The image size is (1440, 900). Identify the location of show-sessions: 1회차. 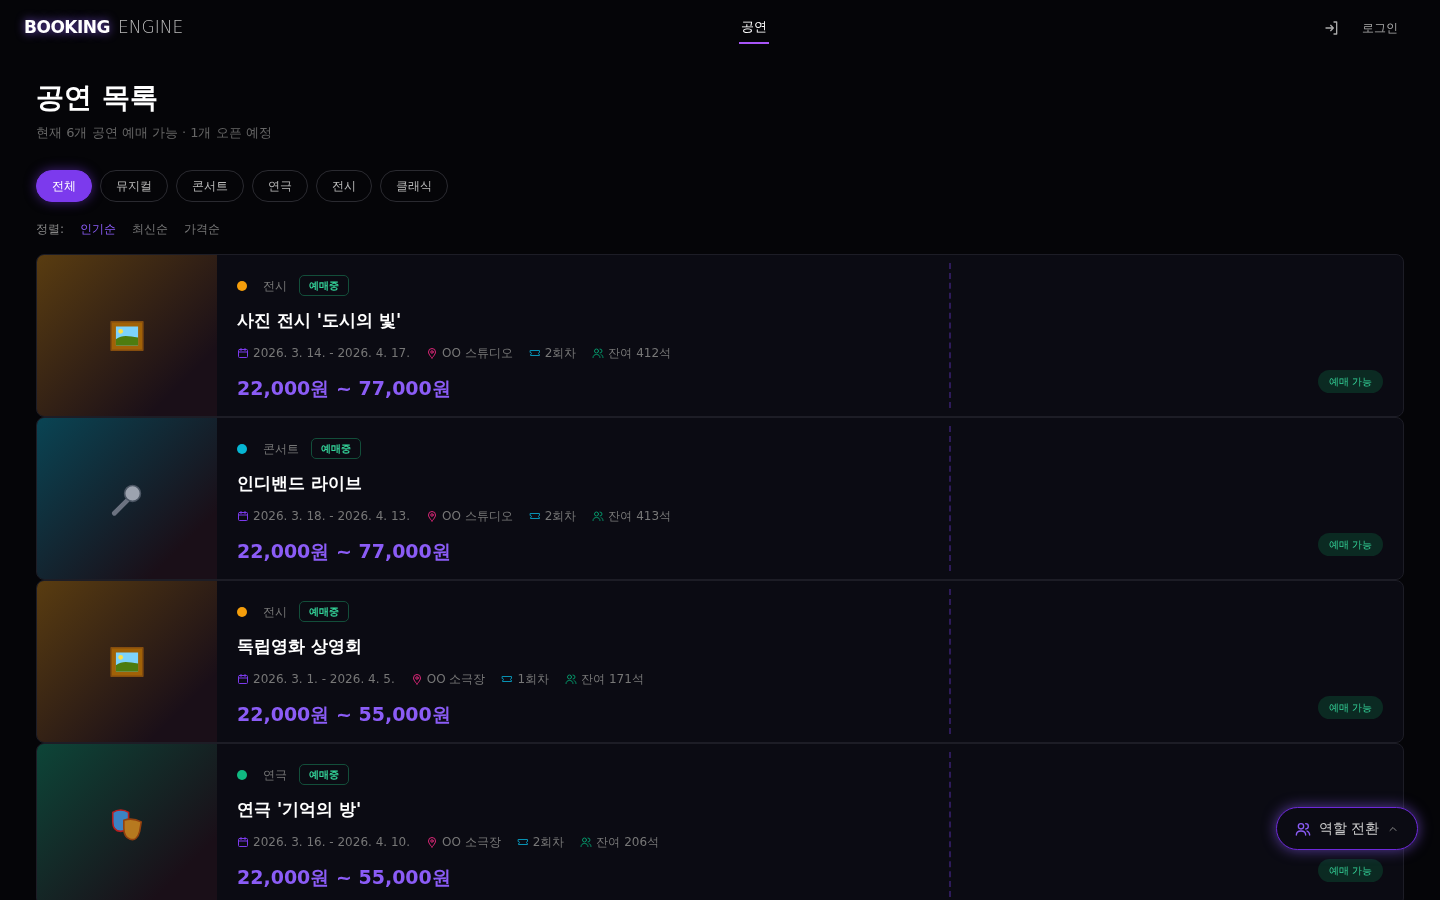
(533, 679).